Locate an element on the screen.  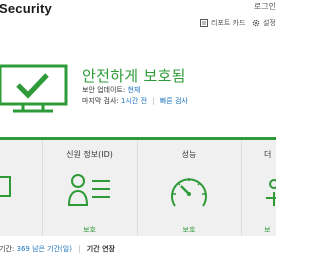
status-title: 안전하게 보호됨 is located at coordinates (134, 76).